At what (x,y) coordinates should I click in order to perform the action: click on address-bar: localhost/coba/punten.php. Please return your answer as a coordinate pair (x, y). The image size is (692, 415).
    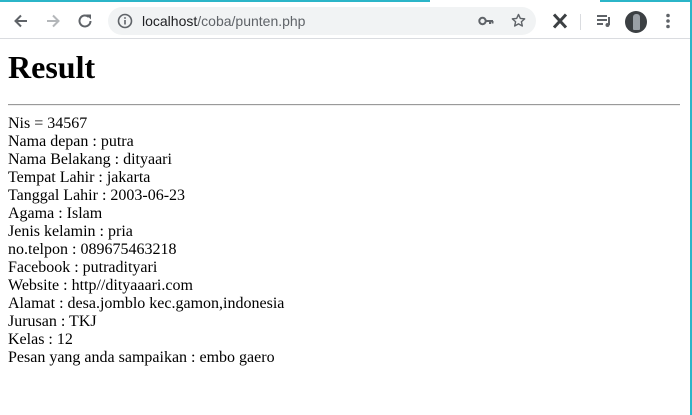
    Looking at the image, I should click on (322, 21).